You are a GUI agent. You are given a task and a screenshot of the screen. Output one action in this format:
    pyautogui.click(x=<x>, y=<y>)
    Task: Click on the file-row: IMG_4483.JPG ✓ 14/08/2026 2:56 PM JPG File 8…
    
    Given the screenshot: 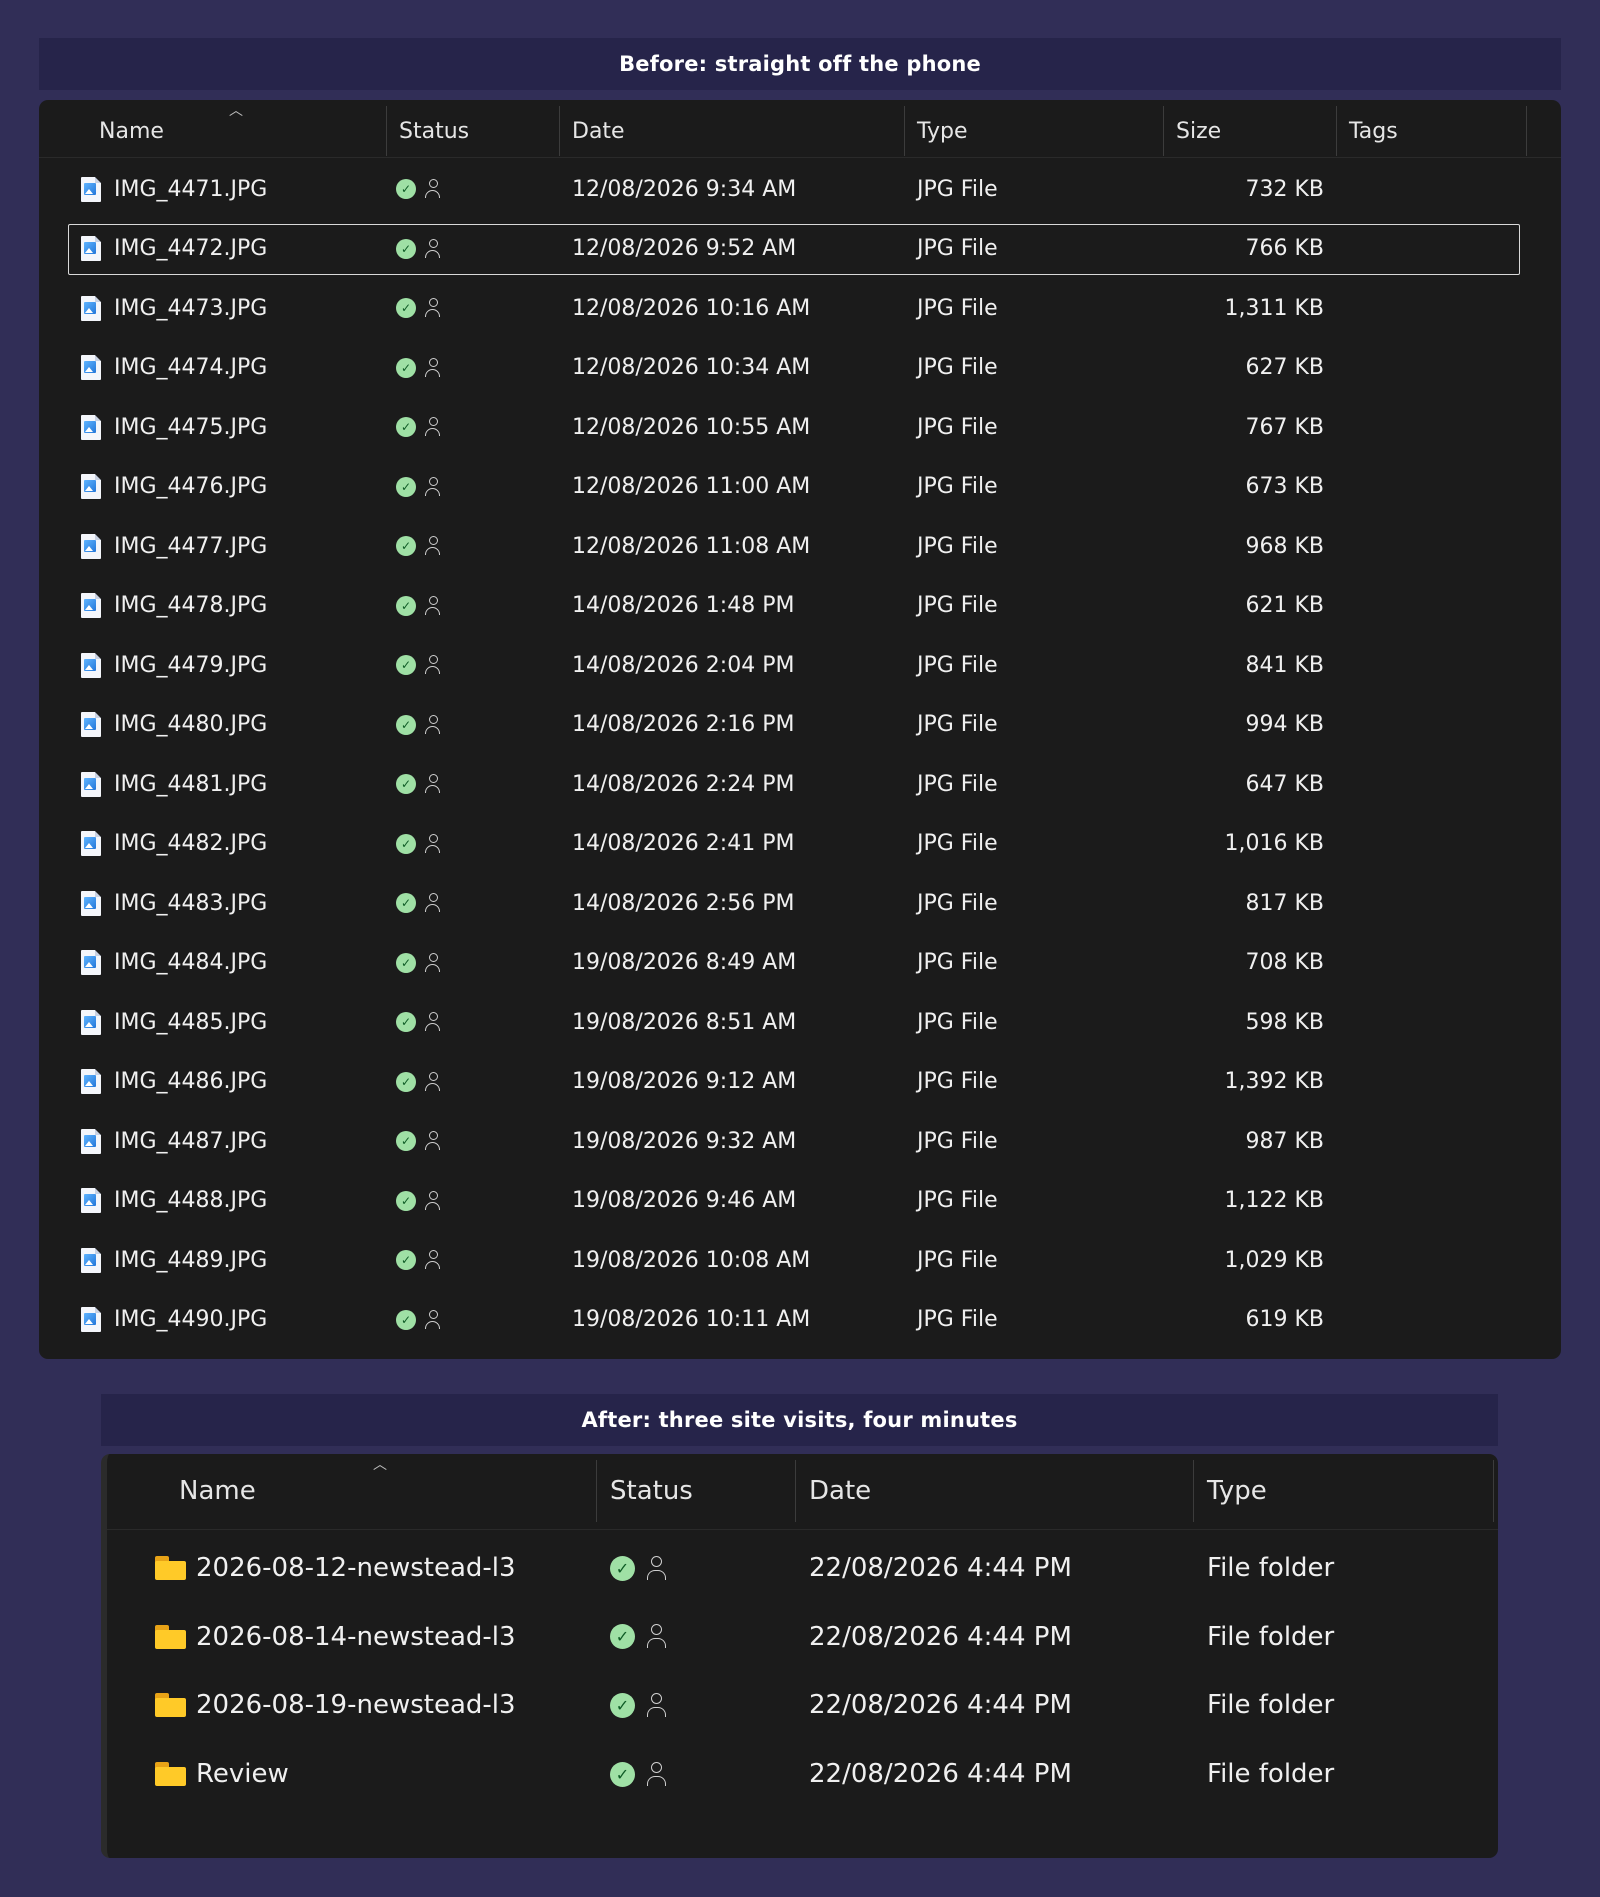 What is the action you would take?
    pyautogui.click(x=800, y=903)
    